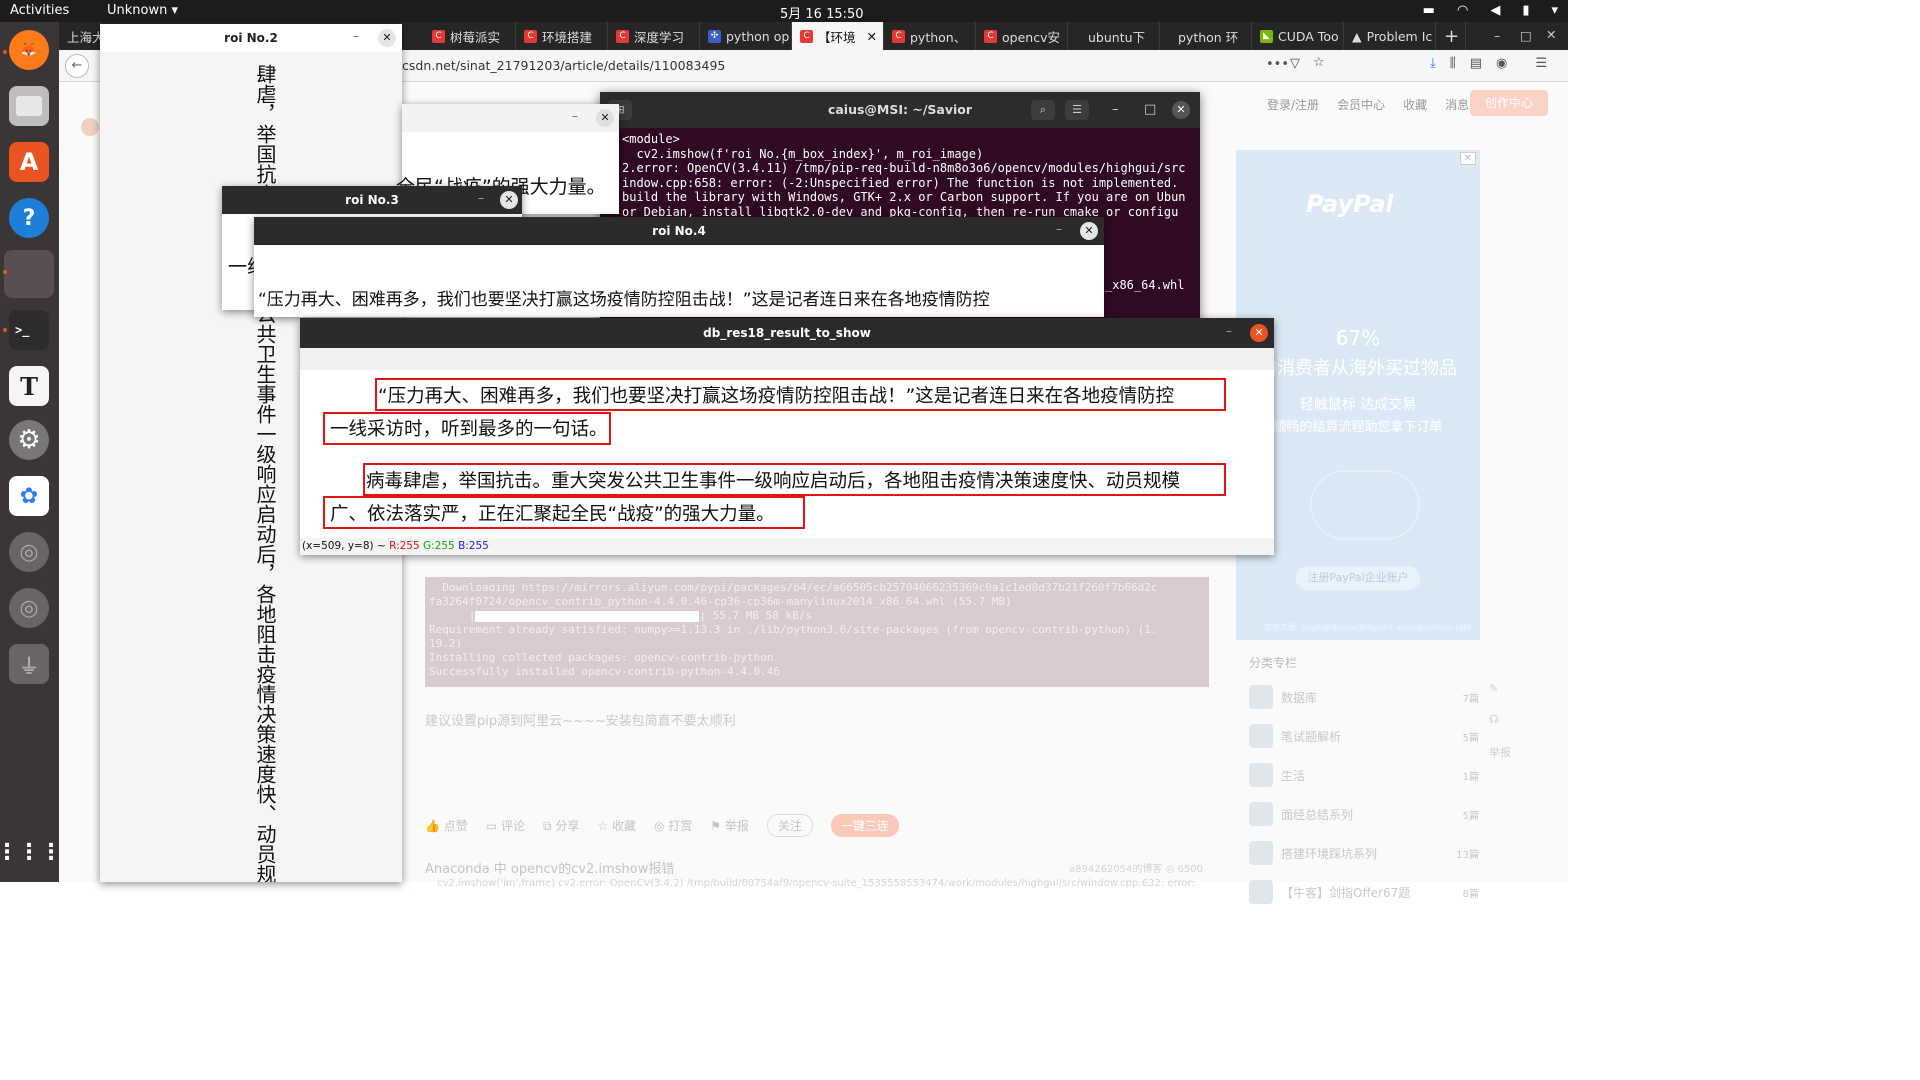  Describe the element at coordinates (787, 333) in the screenshot. I see `result-titlebar: db_res18_result_to_show` at that location.